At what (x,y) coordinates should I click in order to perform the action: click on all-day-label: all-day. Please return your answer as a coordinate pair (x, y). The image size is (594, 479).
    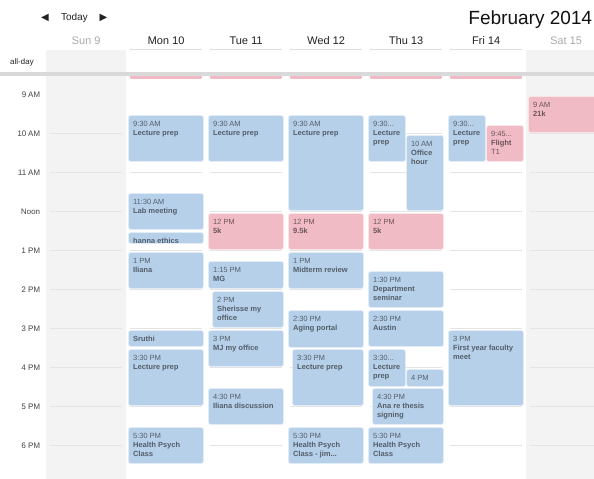
    Looking at the image, I should click on (22, 61).